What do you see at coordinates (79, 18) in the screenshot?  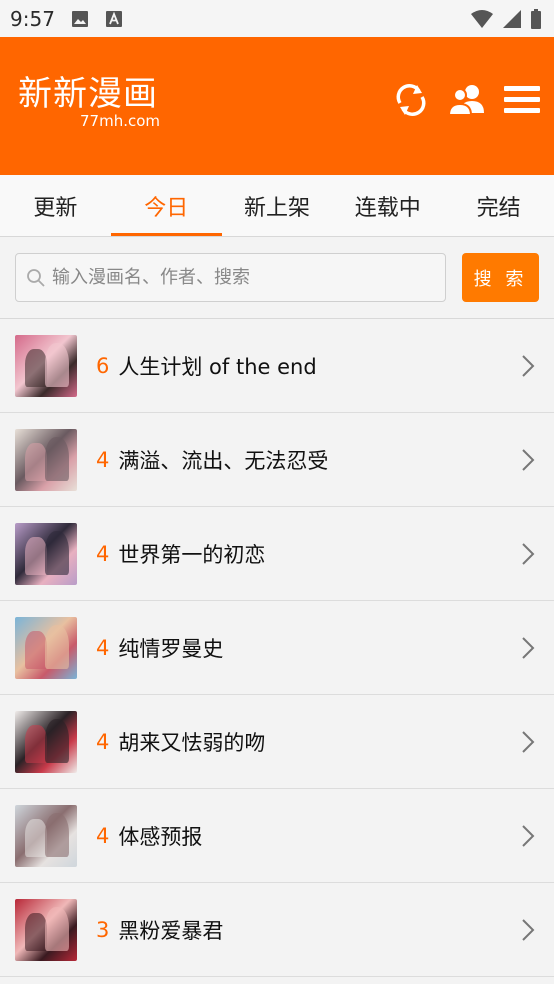 I see `image-notification-icon` at bounding box center [79, 18].